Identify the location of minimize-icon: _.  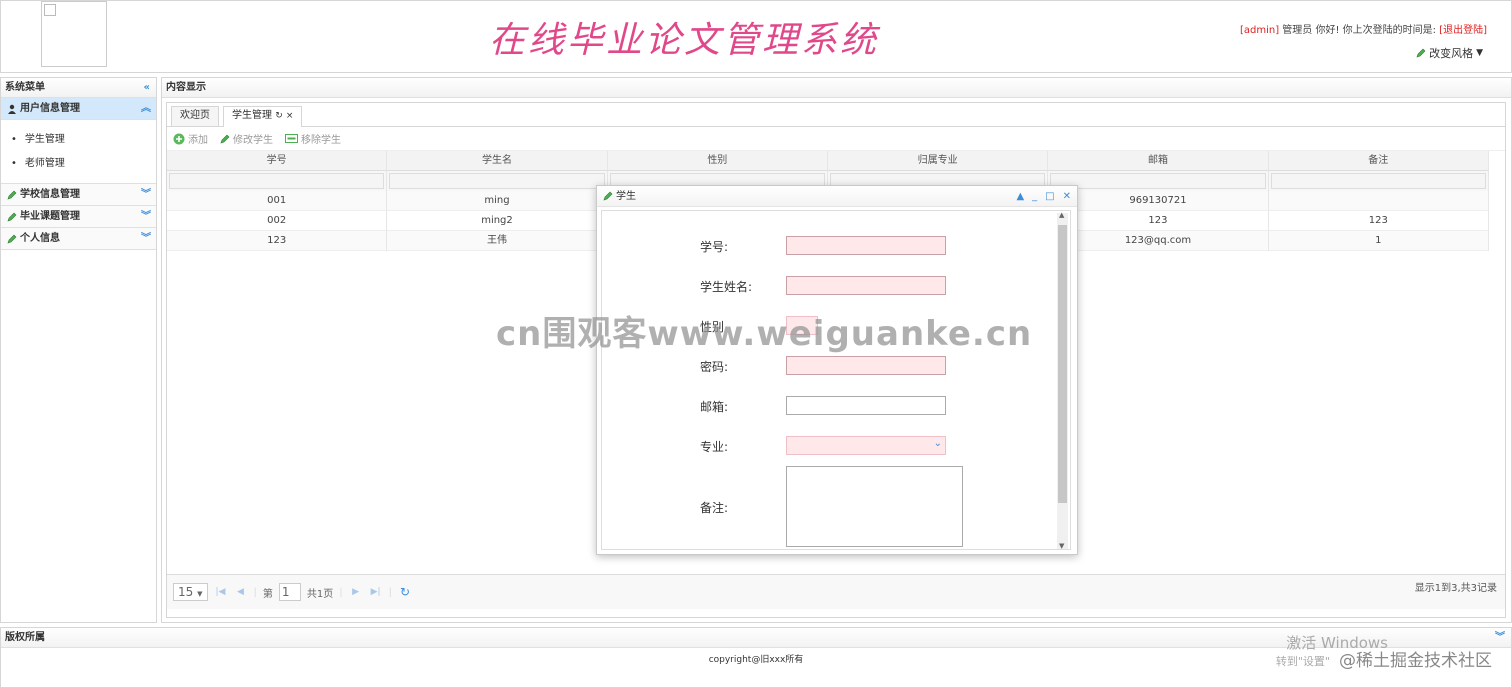
(1034, 196).